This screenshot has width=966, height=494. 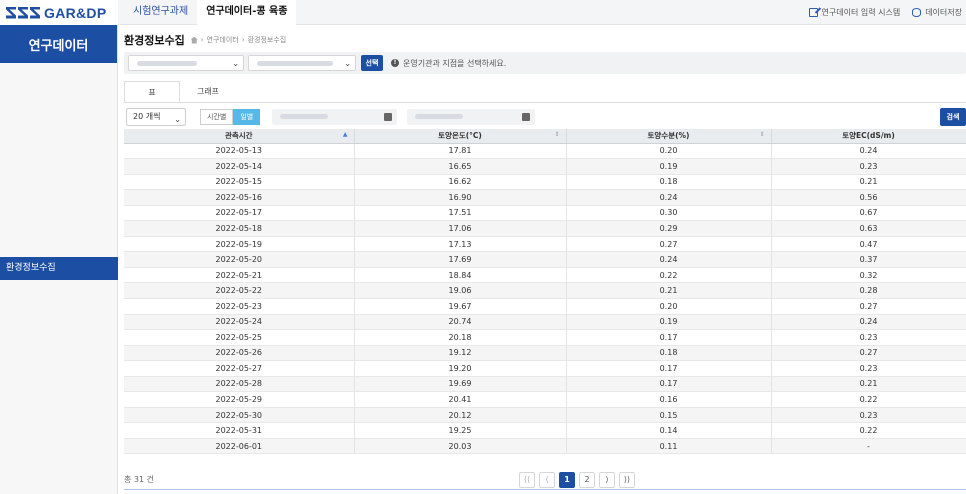 I want to click on table-cell: 2022-05-25, so click(x=239, y=337).